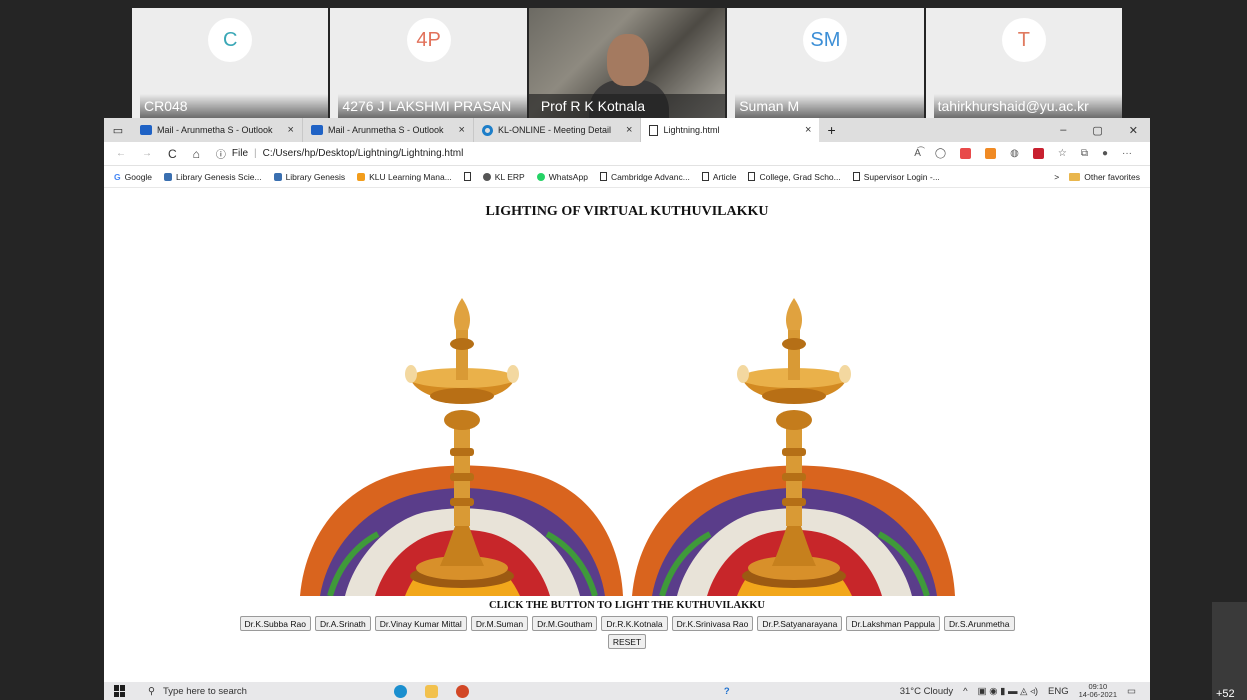  Describe the element at coordinates (727, 691) in the screenshot. I see `help-icon: ?` at that location.